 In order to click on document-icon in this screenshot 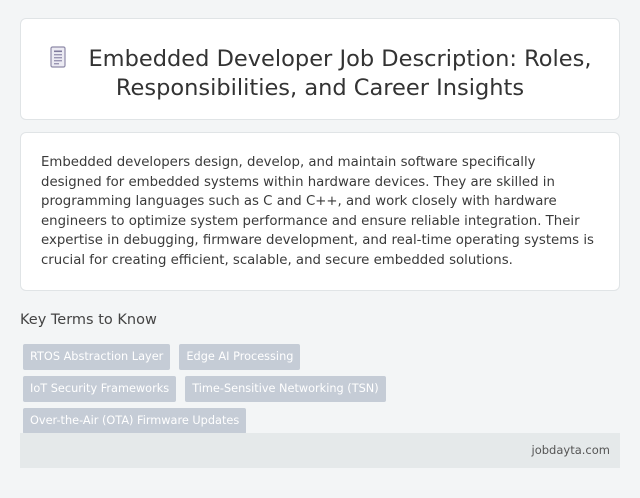, I will do `click(58, 57)`.